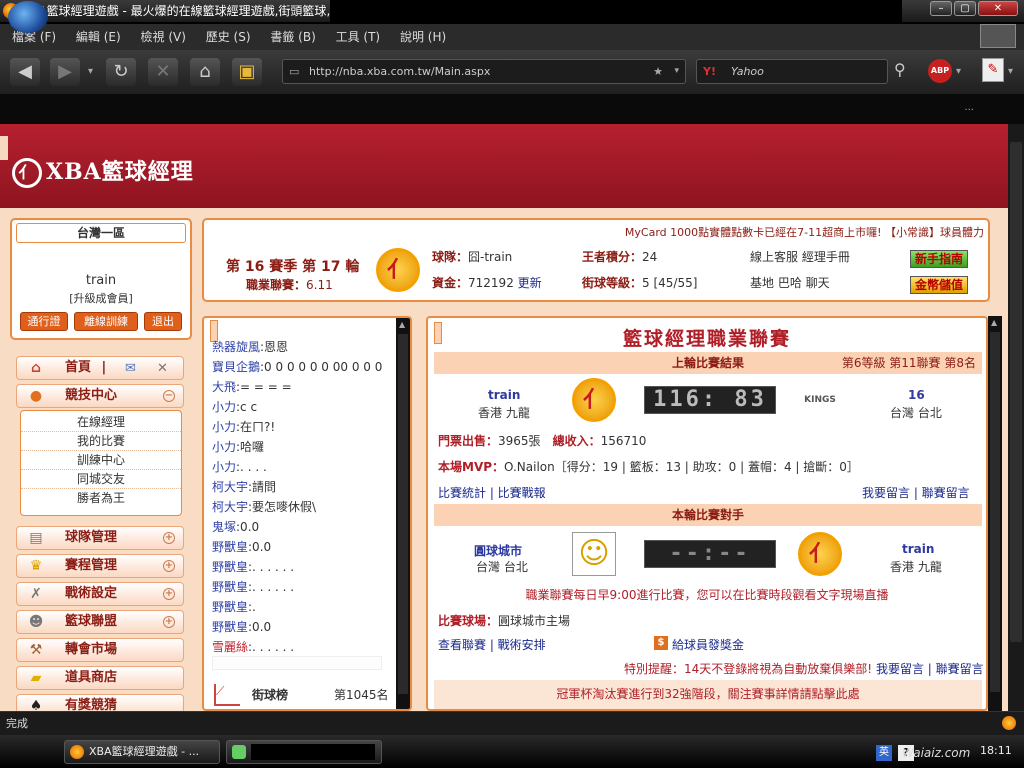 The width and height of the screenshot is (1024, 768). Describe the element at coordinates (484, 71) in the screenshot. I see `url-bar: ▭ http://nba.xba.com.tw/Main.aspx ★ ▾` at that location.